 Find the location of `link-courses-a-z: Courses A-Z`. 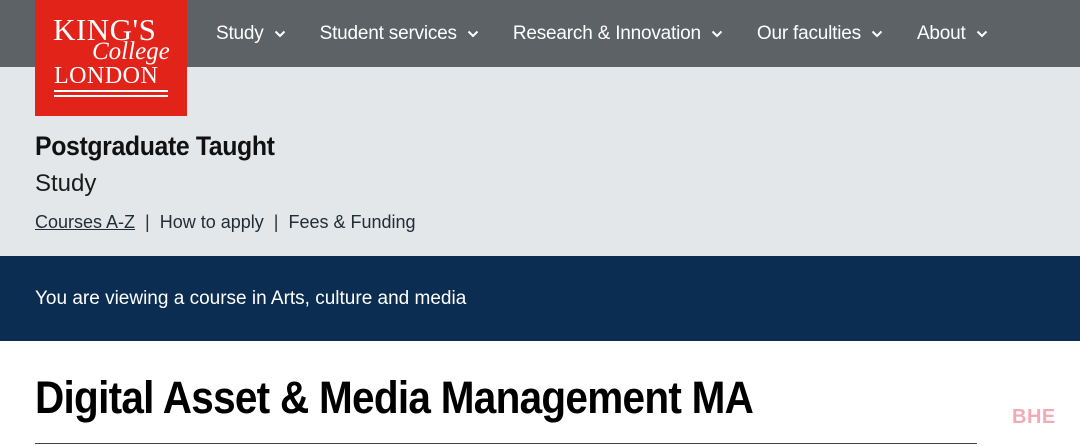

link-courses-a-z: Courses A-Z is located at coordinates (85, 222).